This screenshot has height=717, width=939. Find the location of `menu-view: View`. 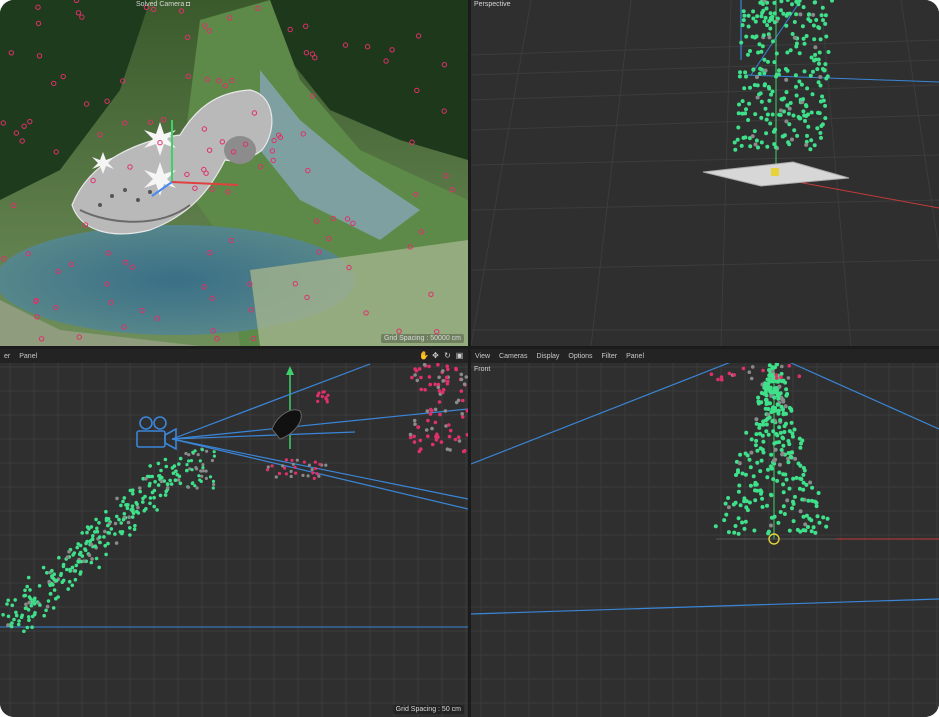

menu-view: View is located at coordinates (482, 356).